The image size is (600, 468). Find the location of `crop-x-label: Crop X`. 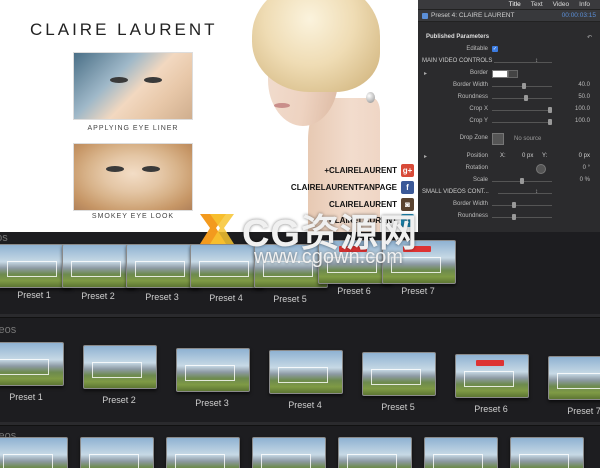

crop-x-label: Crop X is located at coordinates (478, 109).